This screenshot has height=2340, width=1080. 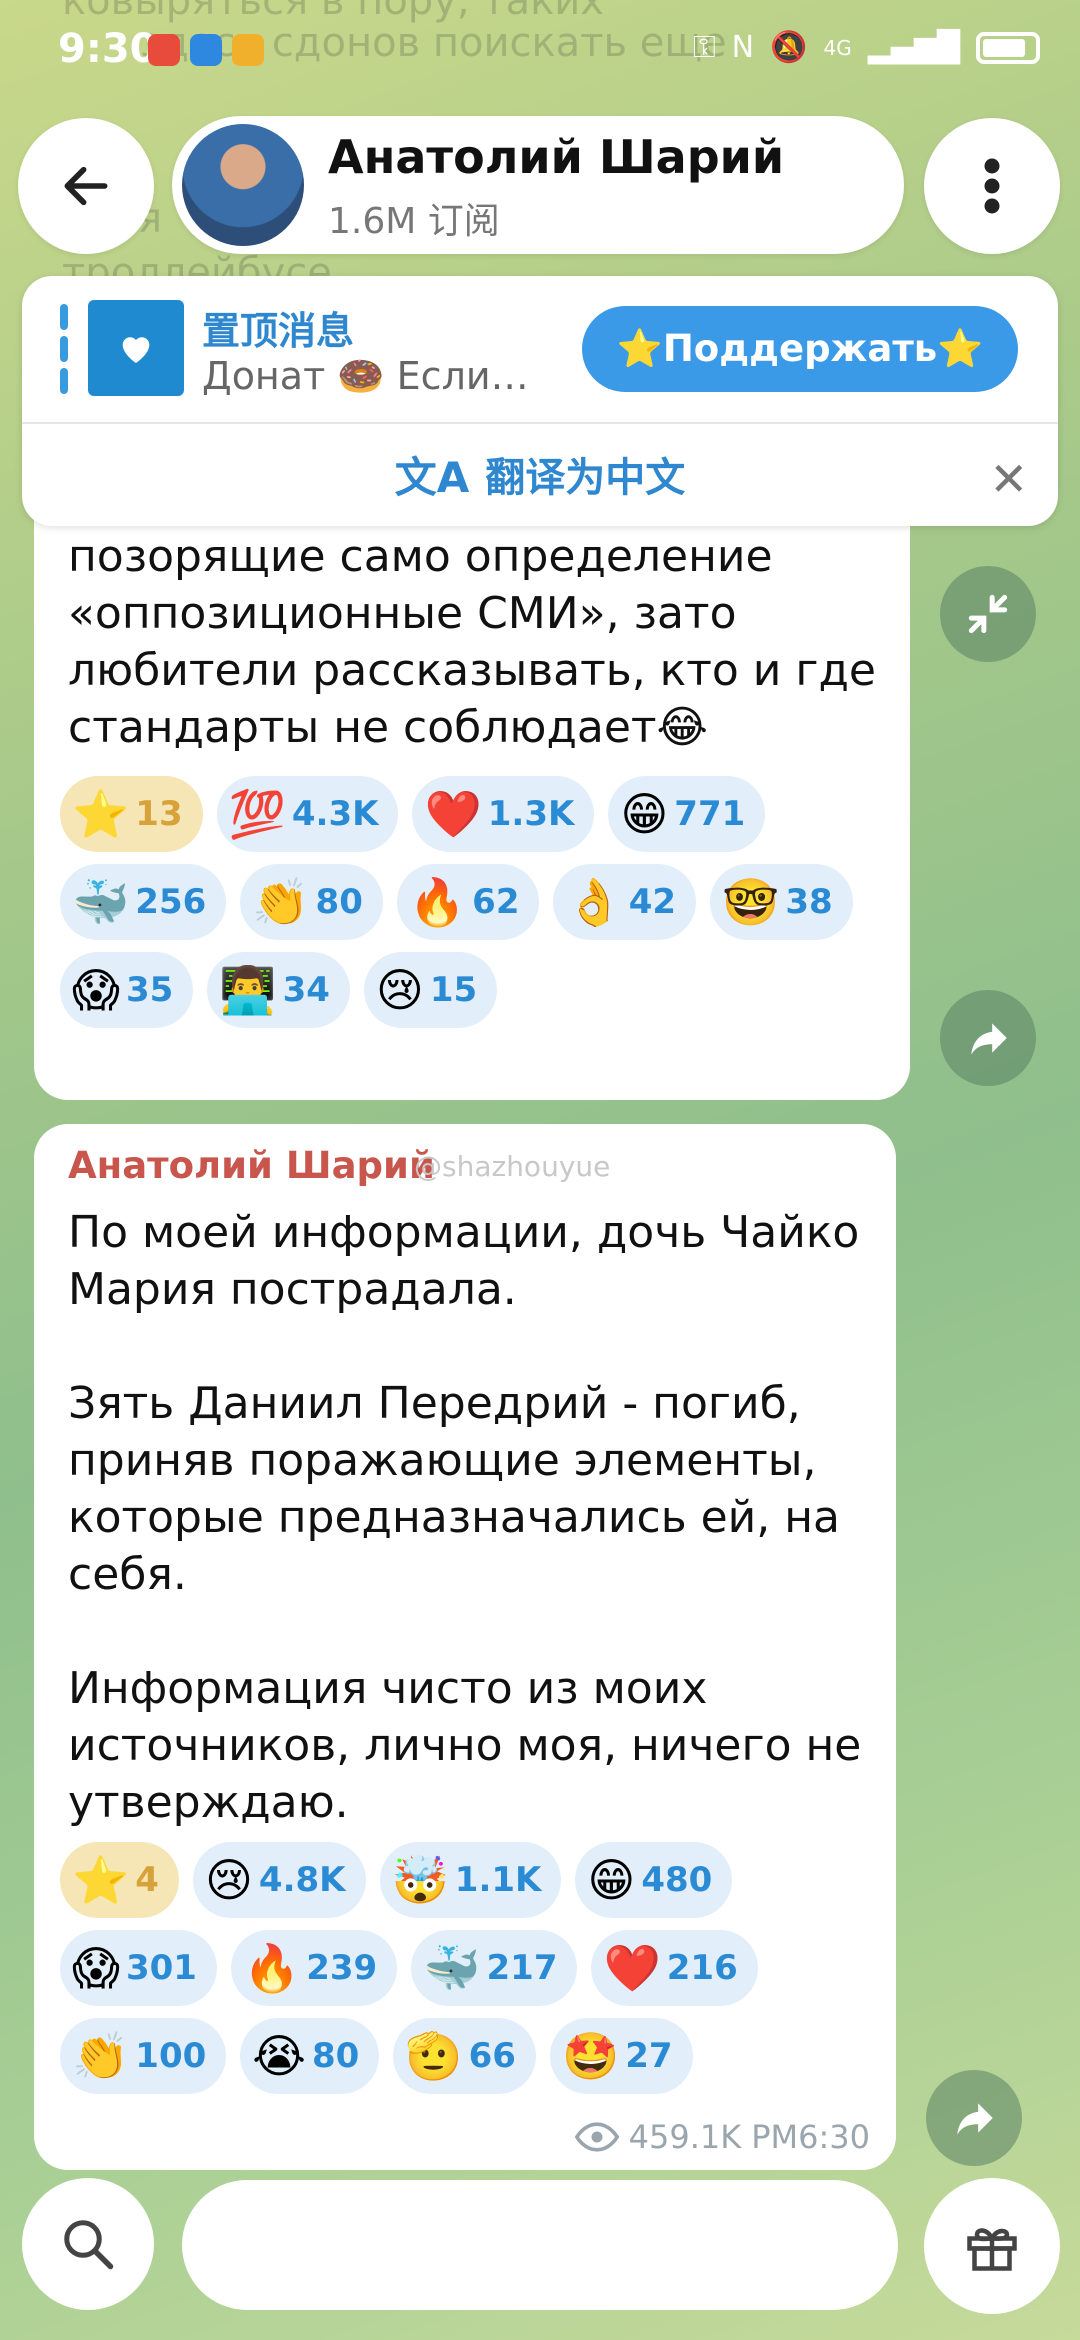 I want to click on reaction-chip: 👨‍💻 34, so click(x=278, y=990).